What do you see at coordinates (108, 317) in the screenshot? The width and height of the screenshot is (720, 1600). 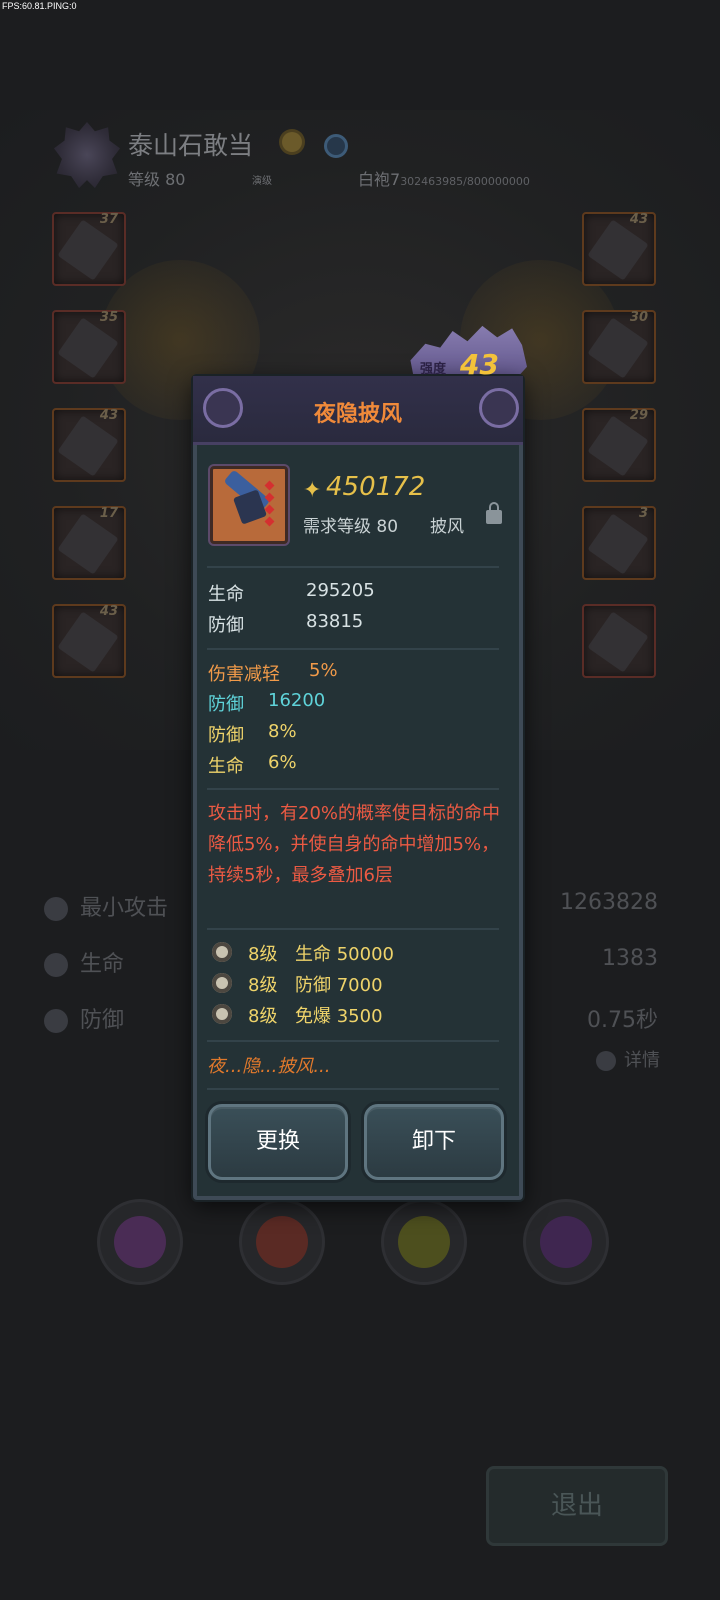 I see `slot-strength: 35` at bounding box center [108, 317].